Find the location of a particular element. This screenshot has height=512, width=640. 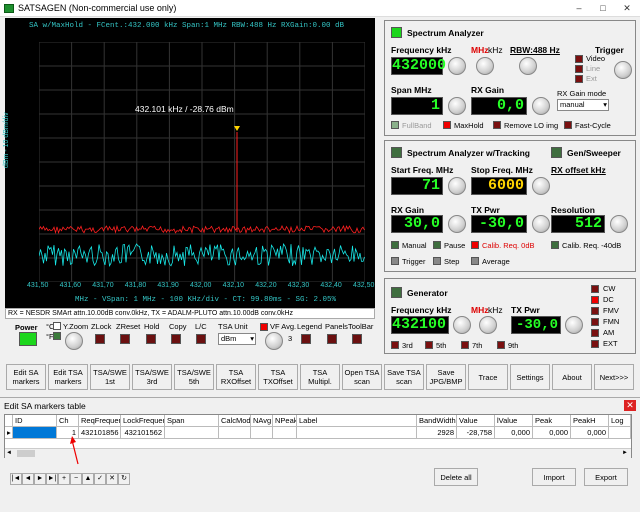

gen-mhz-knob is located at coordinates (488, 325).